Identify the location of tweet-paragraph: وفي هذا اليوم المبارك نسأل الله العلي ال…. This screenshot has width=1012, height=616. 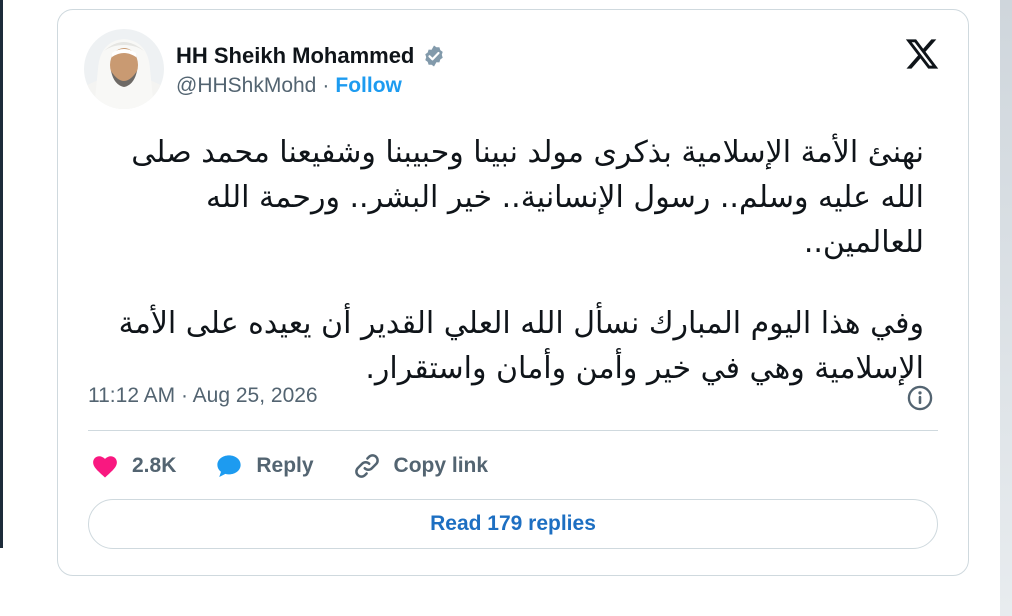
(521, 346).